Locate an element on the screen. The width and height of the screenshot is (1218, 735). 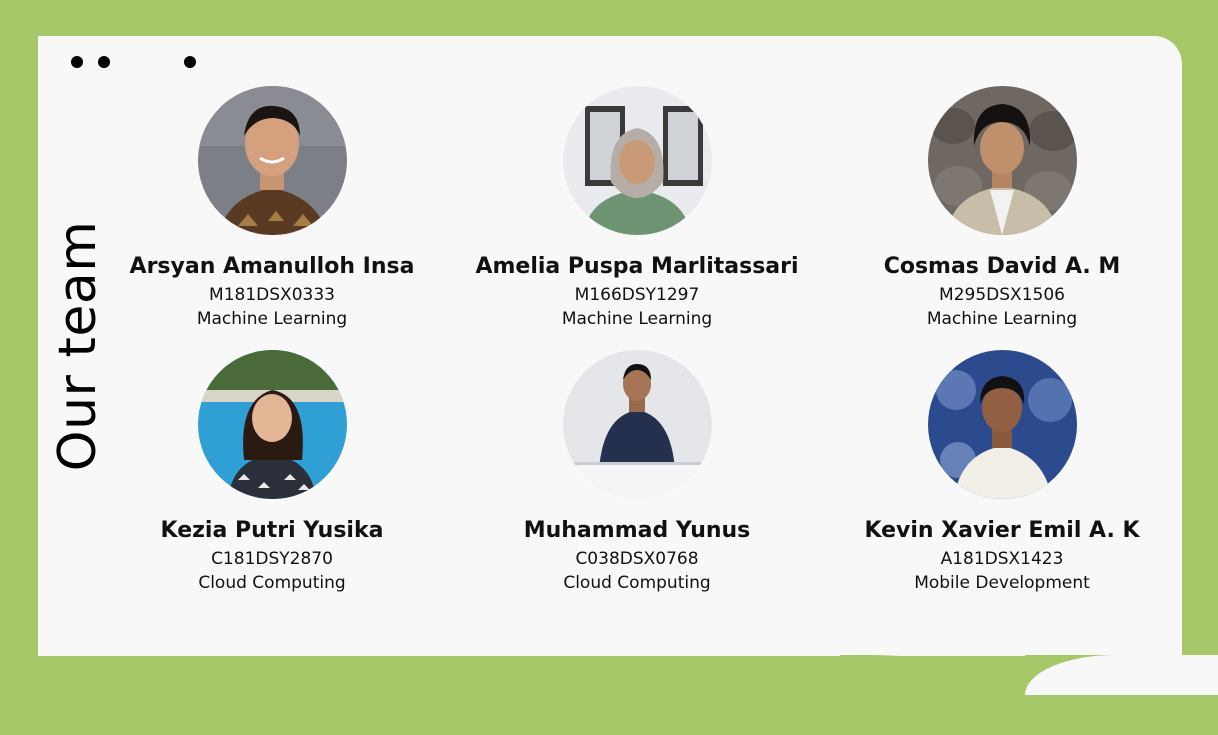
member-code: M166DSY1297 is located at coordinates (637, 295).